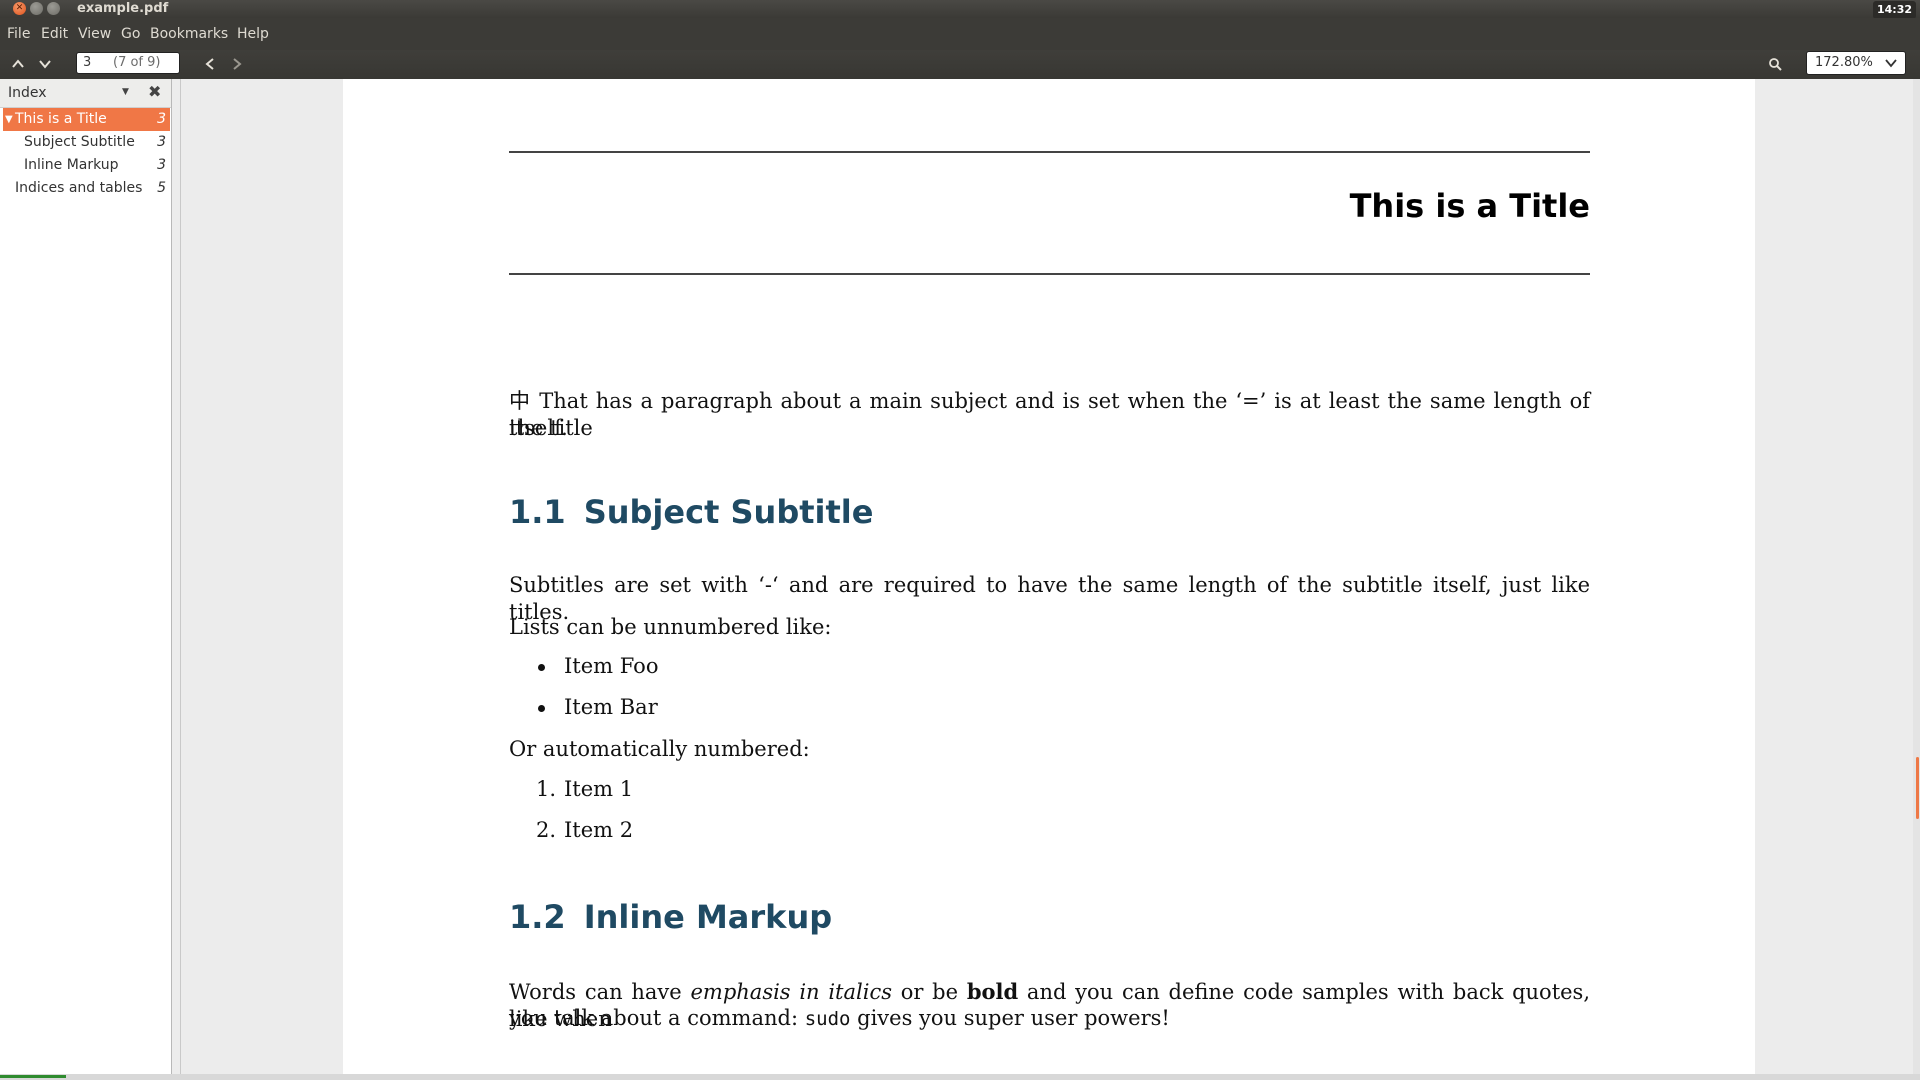 The image size is (1920, 1080). Describe the element at coordinates (1049, 274) in the screenshot. I see `title-rule-bottom` at that location.